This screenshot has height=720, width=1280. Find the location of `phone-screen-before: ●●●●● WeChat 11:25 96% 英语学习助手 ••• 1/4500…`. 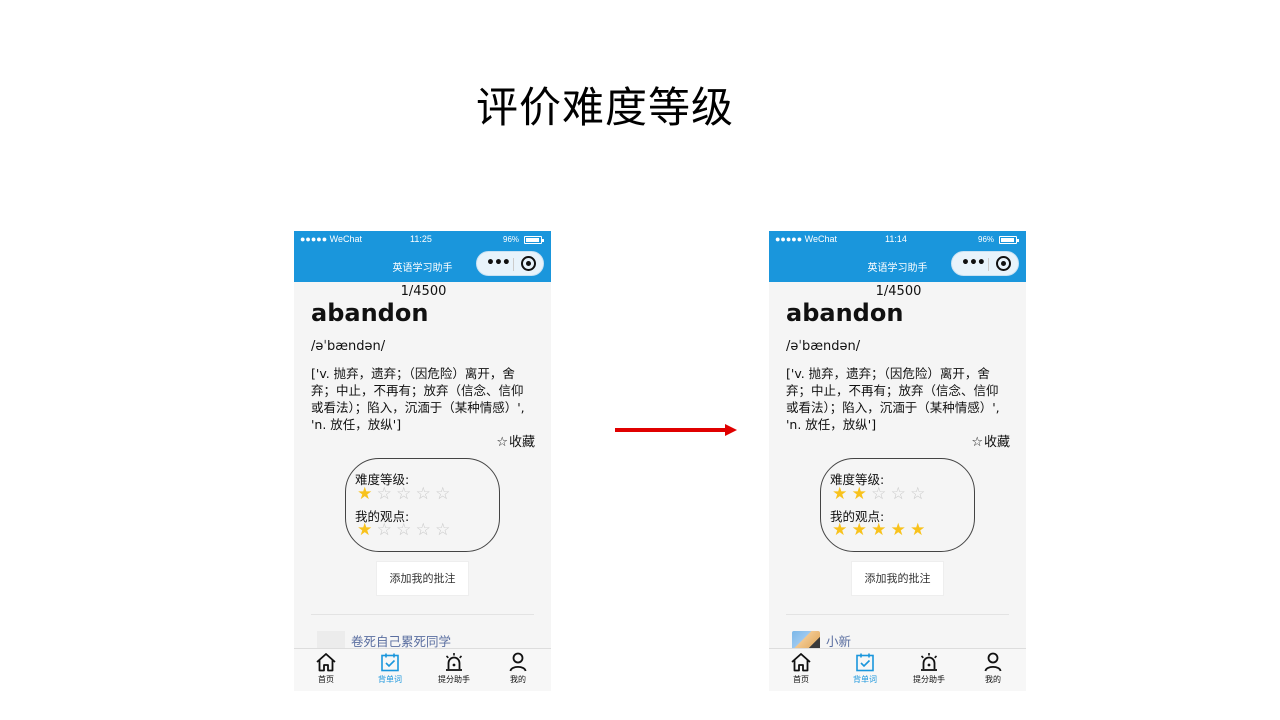

phone-screen-before: ●●●●● WeChat 11:25 96% 英语学习助手 ••• 1/4500… is located at coordinates (422, 461).